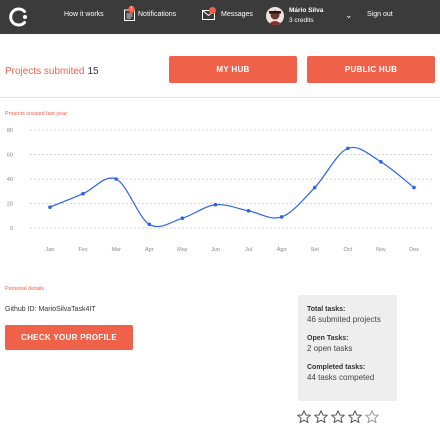 The image size is (440, 440). Describe the element at coordinates (45, 71) in the screenshot. I see `projects-submitted-label: Projects submited` at that location.